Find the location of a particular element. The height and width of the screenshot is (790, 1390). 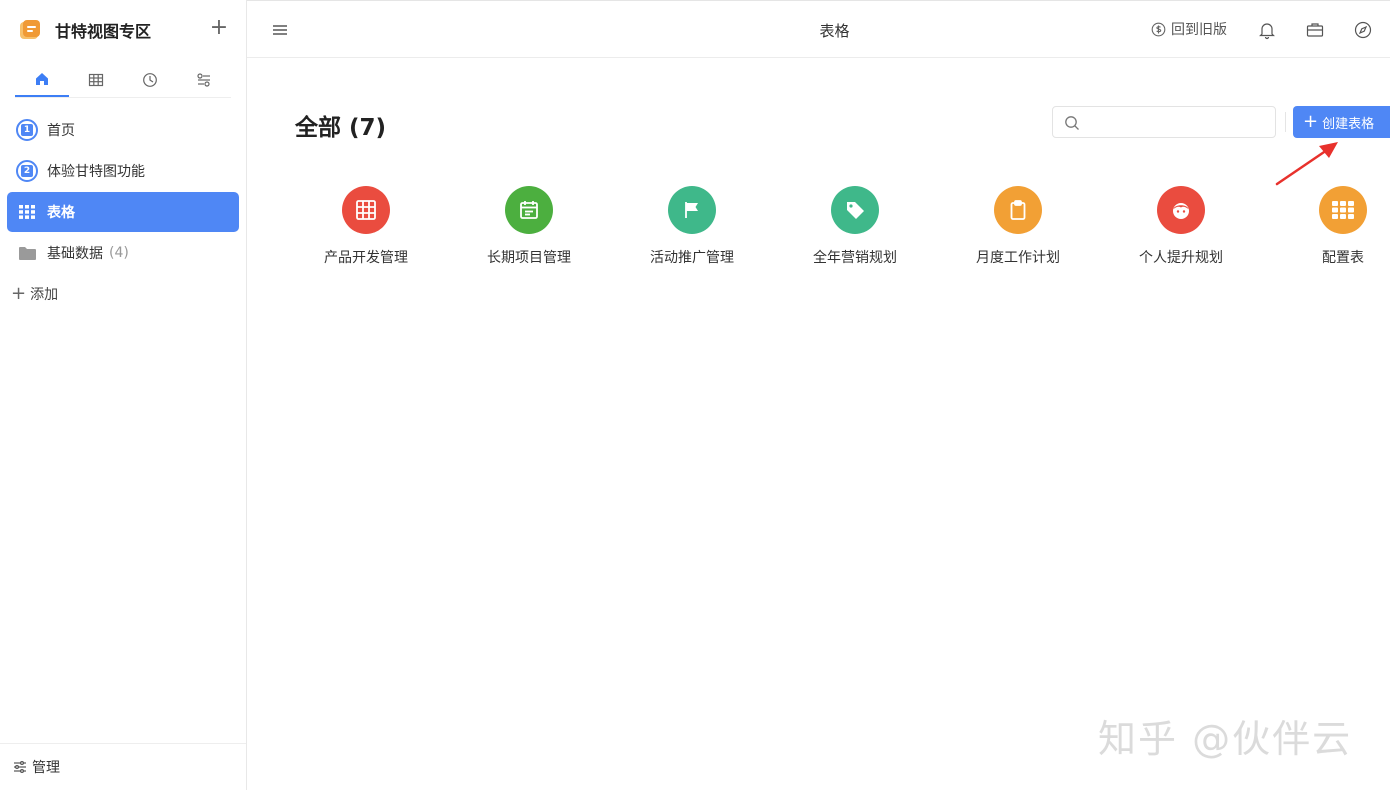

card-label: 全年营销规划 is located at coordinates (855, 258).